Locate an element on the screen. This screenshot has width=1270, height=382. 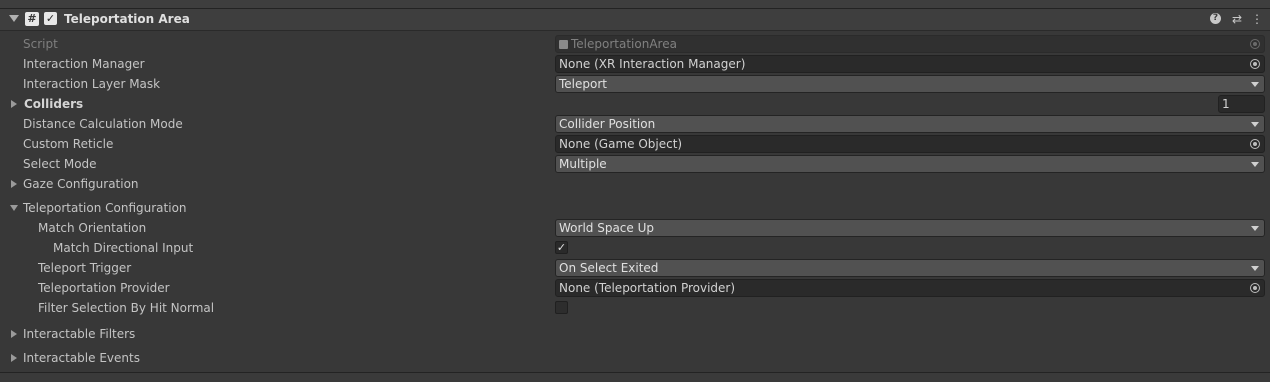
custom-reticle-label: Custom Reticle is located at coordinates (68, 144).